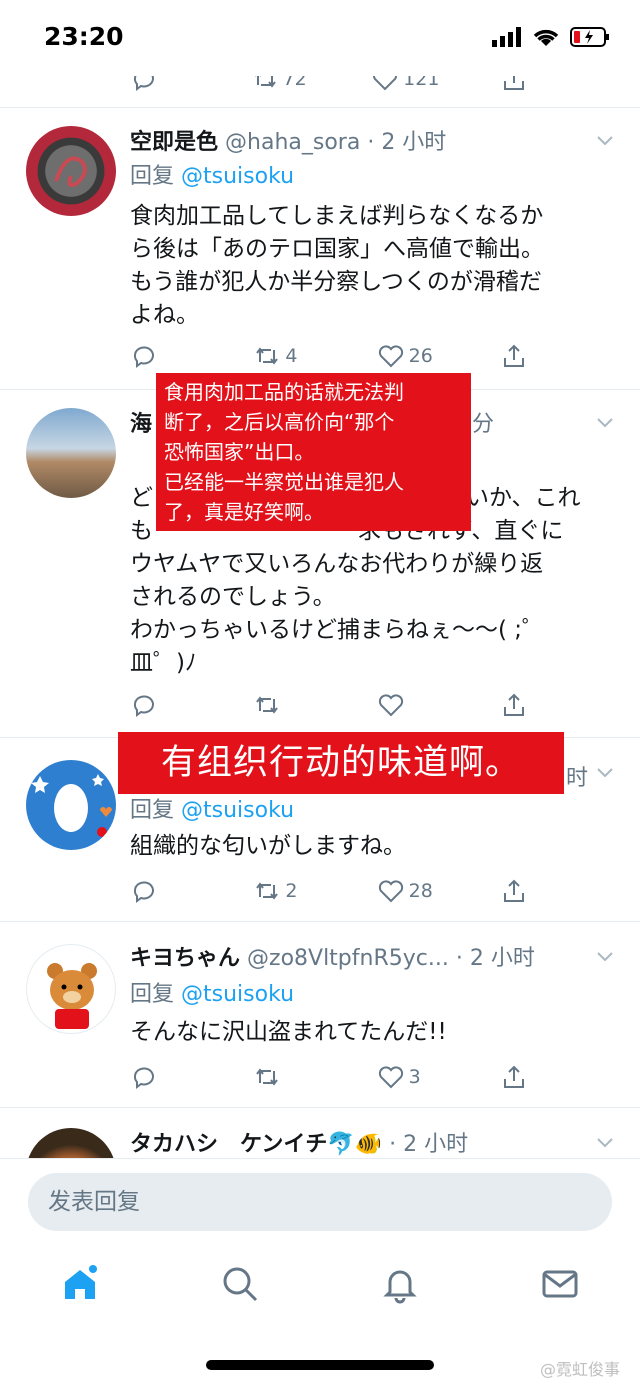  What do you see at coordinates (291, 356) in the screenshot?
I see `retweet-count: 4` at bounding box center [291, 356].